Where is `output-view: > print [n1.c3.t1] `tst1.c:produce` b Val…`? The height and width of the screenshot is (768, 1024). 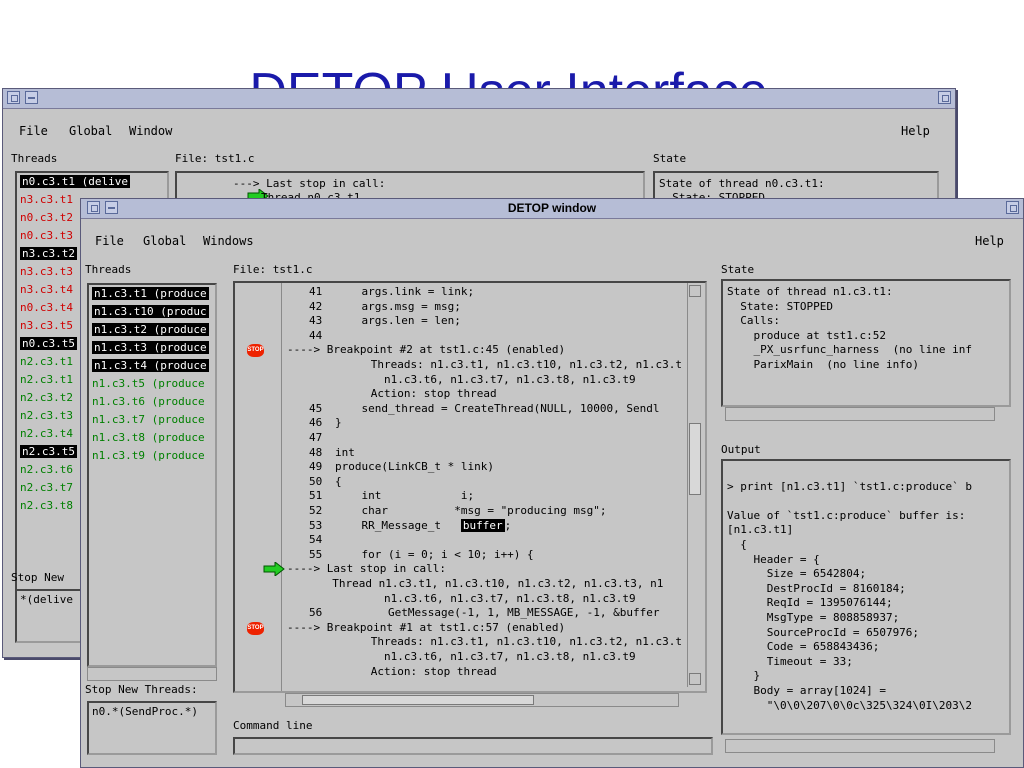
output-view: > print [n1.c3.t1] `tst1.c:produce` b Val… is located at coordinates (866, 597).